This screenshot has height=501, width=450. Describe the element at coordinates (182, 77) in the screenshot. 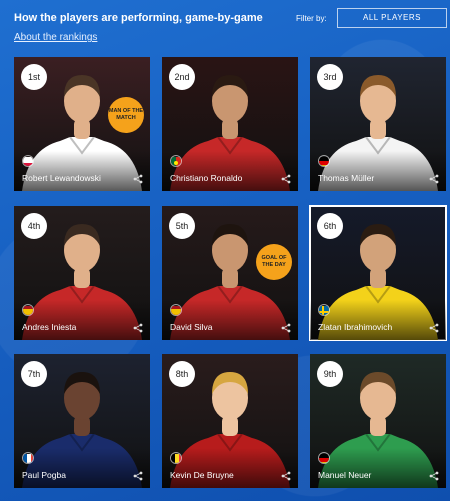

I see `rank-badge: 2nd` at that location.